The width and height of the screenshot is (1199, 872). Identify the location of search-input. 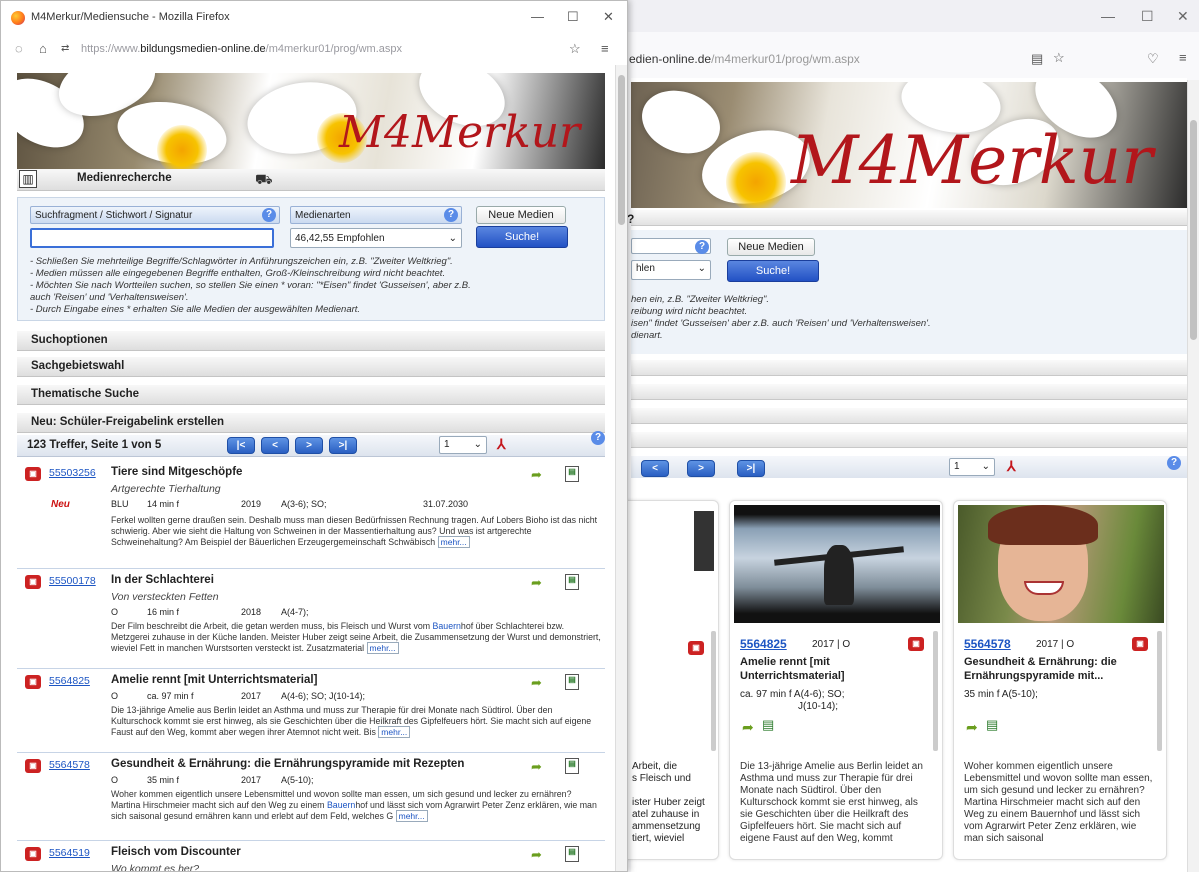
(152, 238).